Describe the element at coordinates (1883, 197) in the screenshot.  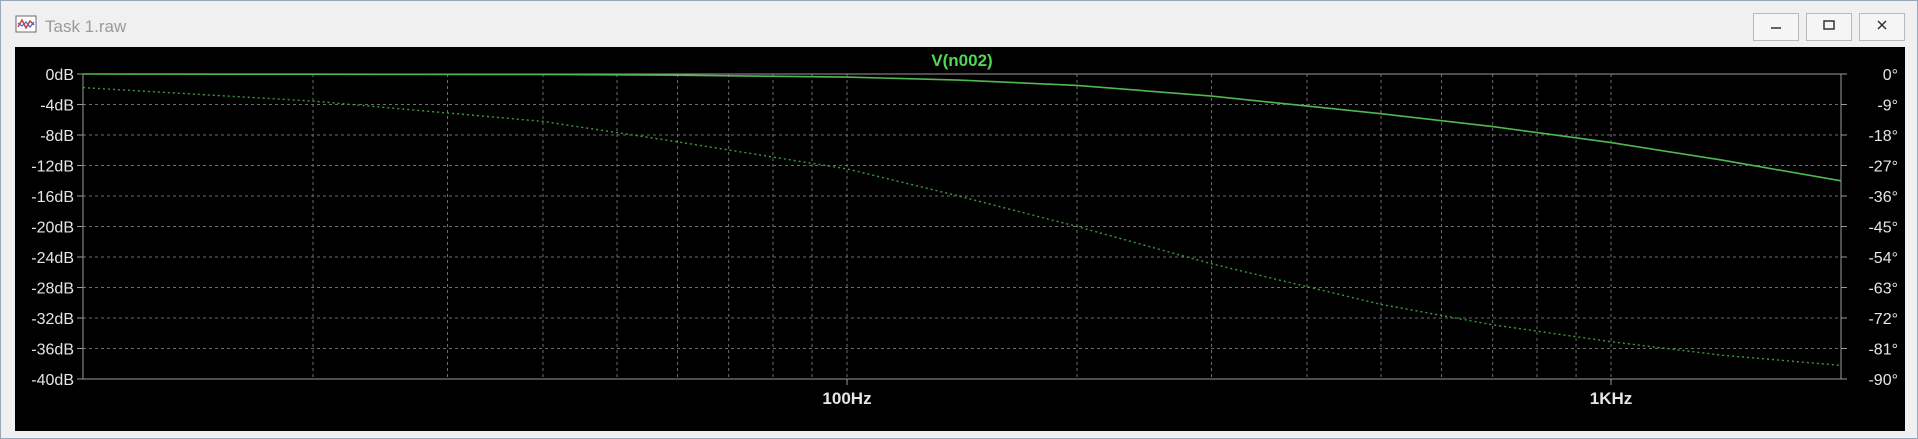
I see `right-tick-label: -36°` at that location.